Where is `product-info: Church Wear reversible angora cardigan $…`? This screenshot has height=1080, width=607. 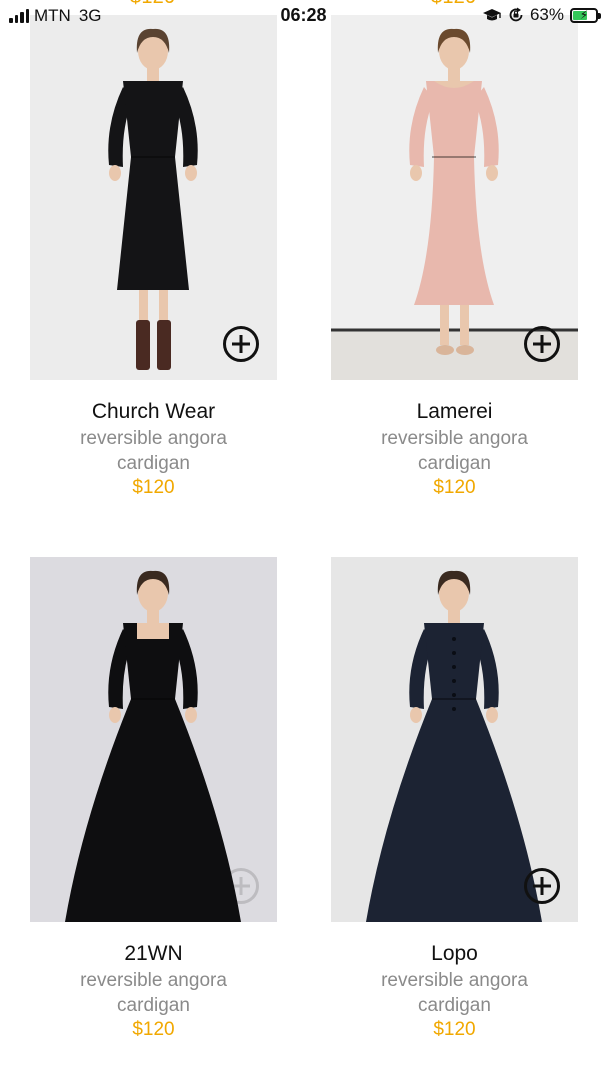
product-info: Church Wear reversible angora cardigan $… is located at coordinates (153, 449).